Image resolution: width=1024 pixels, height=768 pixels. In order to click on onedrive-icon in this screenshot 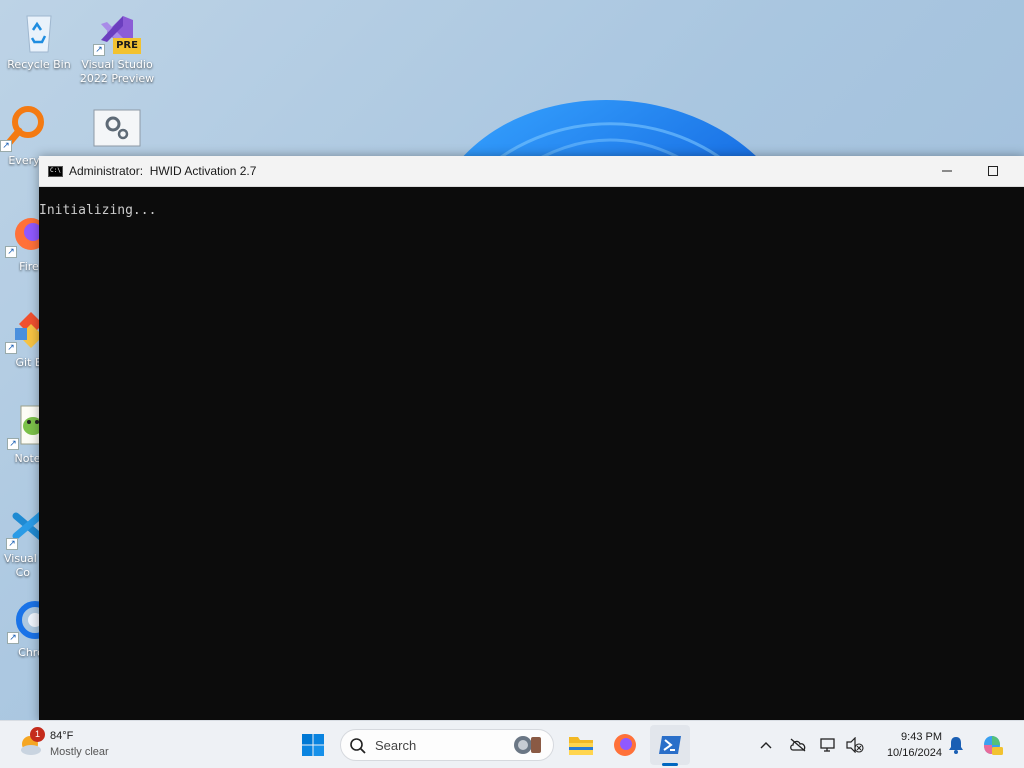, I will do `click(798, 745)`.